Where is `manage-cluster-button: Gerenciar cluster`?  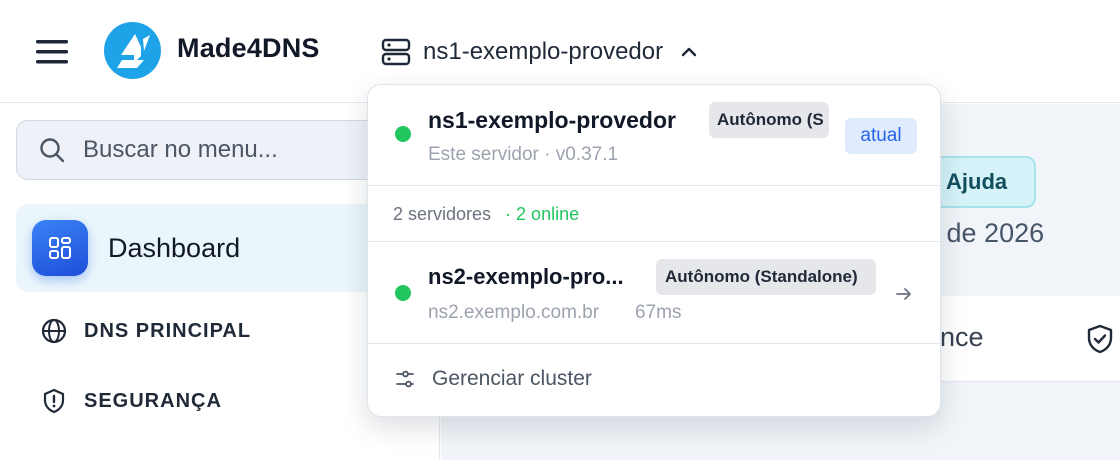 manage-cluster-button: Gerenciar cluster is located at coordinates (654, 379).